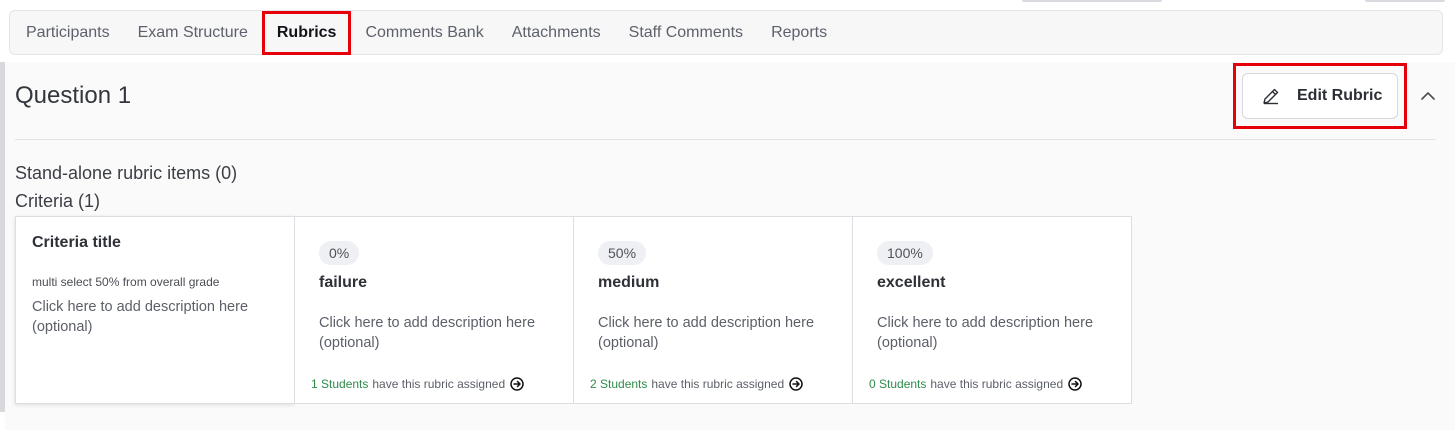 The width and height of the screenshot is (1455, 444). What do you see at coordinates (339, 253) in the screenshot?
I see `level-percent-badge: 0%` at bounding box center [339, 253].